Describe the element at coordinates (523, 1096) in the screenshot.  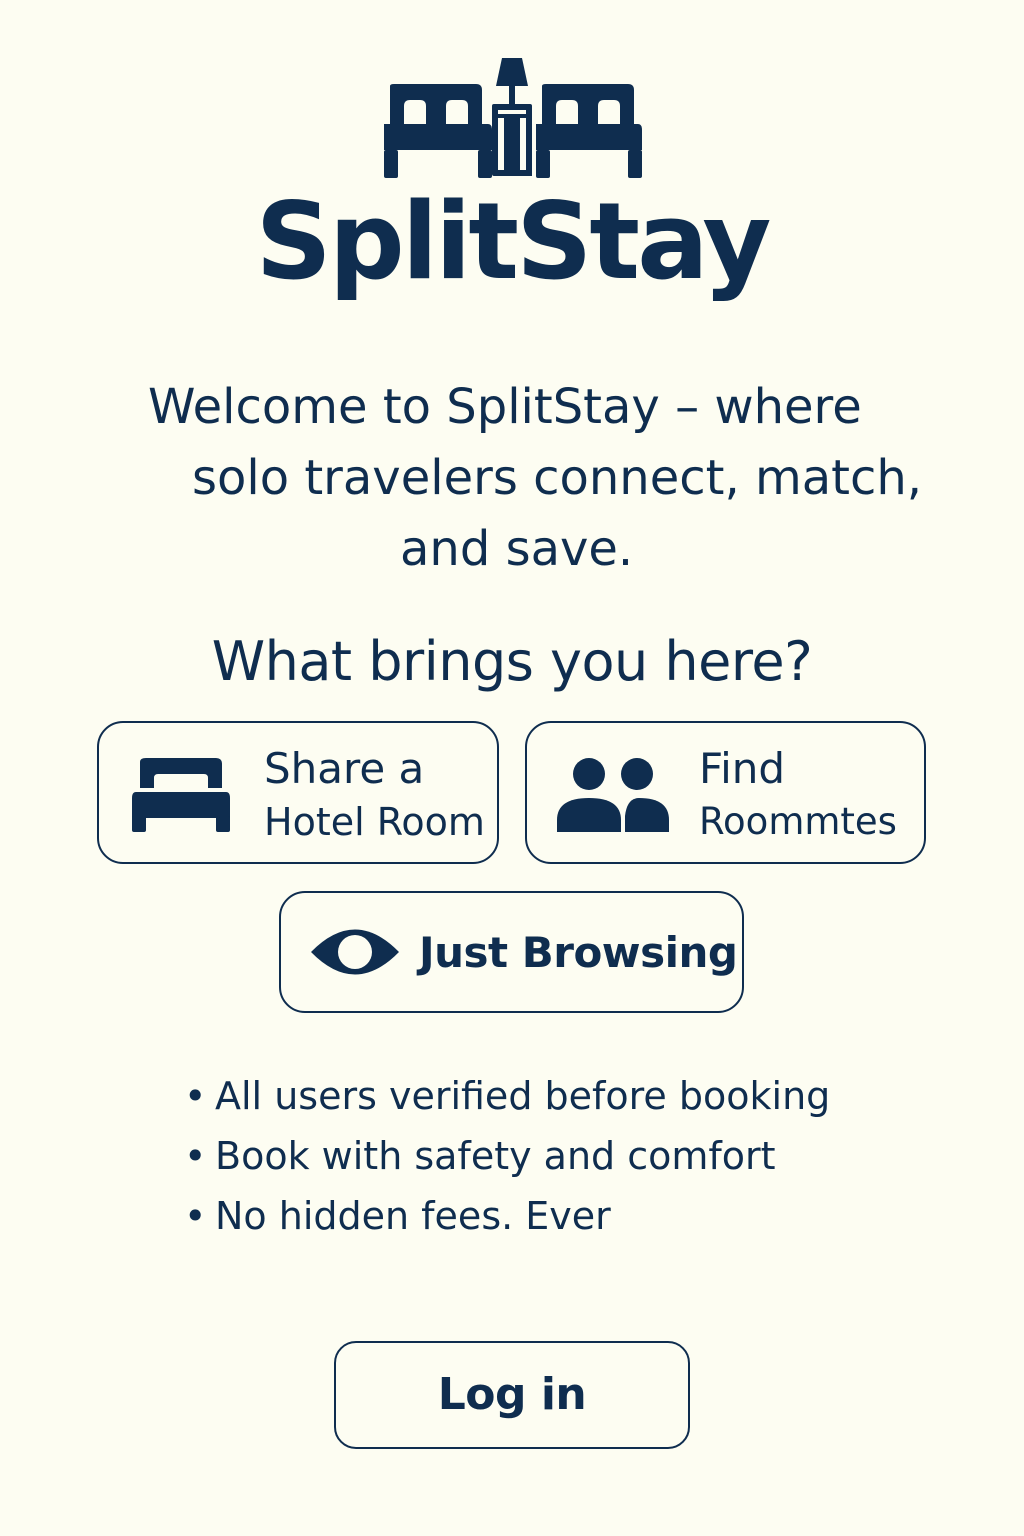
I see `feature-text: All users verified before booking` at that location.